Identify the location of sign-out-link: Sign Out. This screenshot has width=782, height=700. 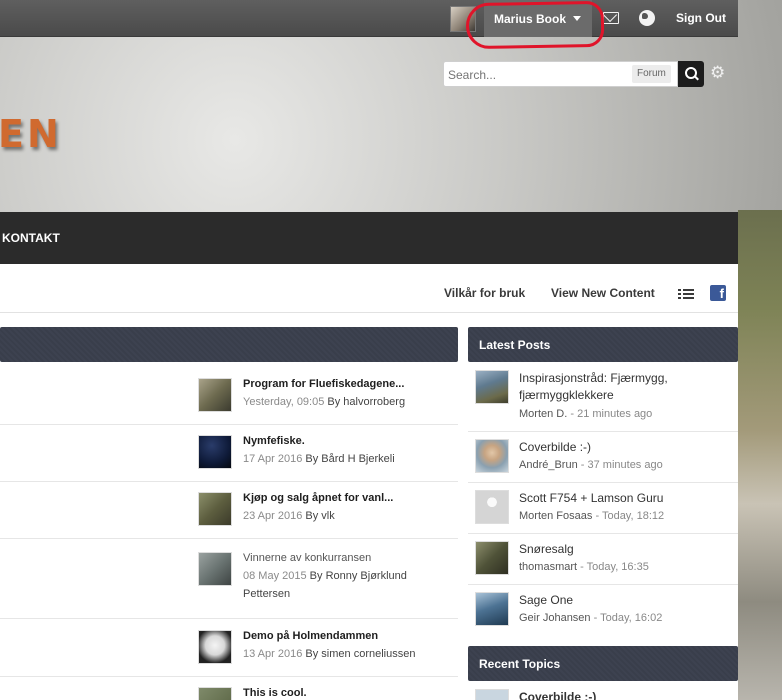
(701, 18).